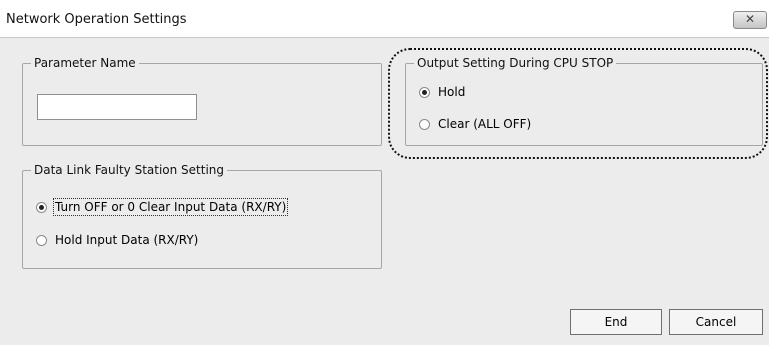 The height and width of the screenshot is (345, 769). Describe the element at coordinates (202, 101) in the screenshot. I see `parameter-name-group: Parameter Name` at that location.